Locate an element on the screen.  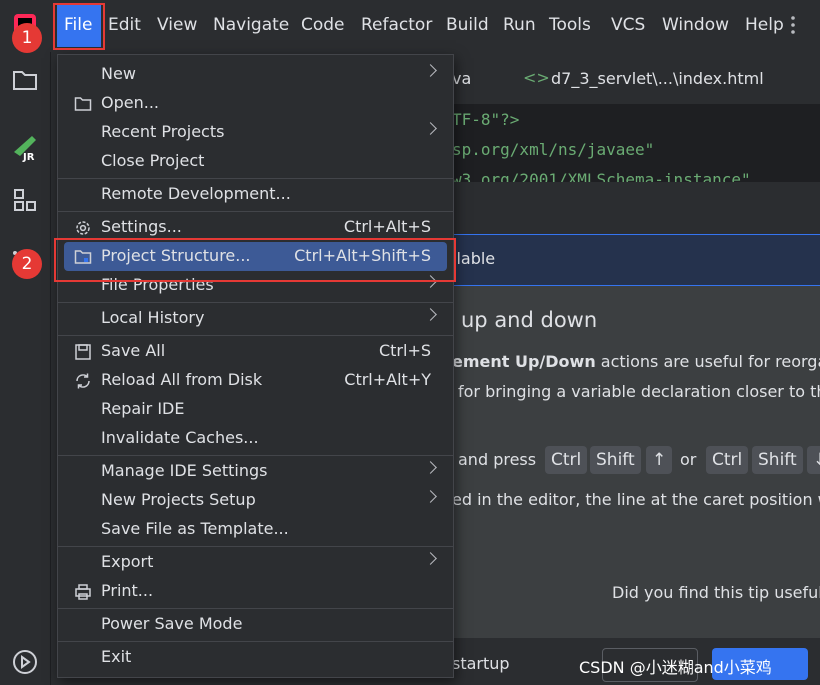
reload-icon is located at coordinates (83, 381).